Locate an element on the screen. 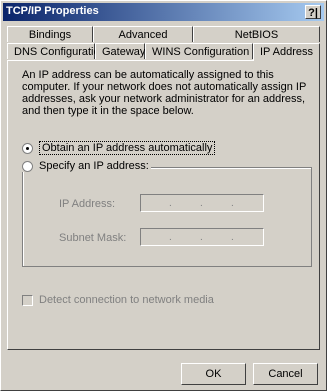 This screenshot has width=327, height=391. specify-radio is located at coordinates (27, 166).